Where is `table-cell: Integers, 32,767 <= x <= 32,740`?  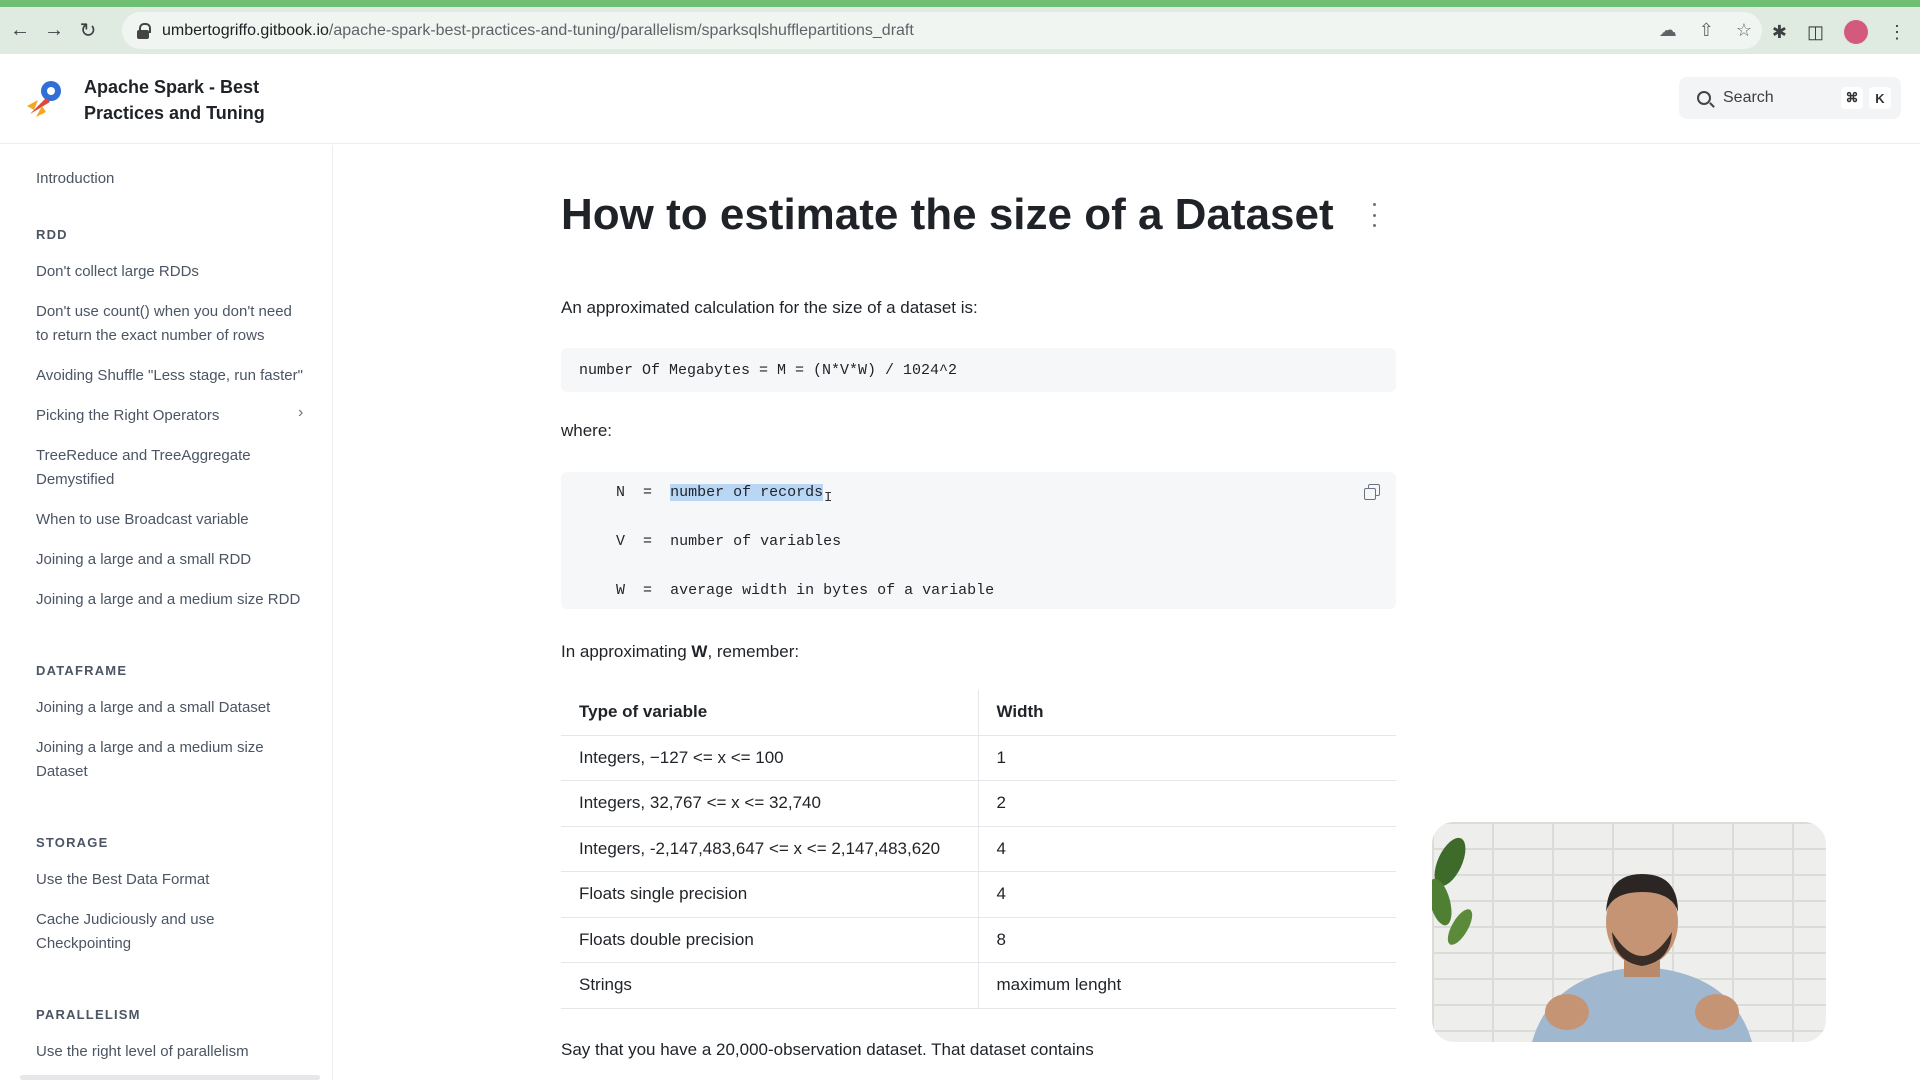
table-cell: Integers, 32,767 <= x <= 32,740 is located at coordinates (770, 803).